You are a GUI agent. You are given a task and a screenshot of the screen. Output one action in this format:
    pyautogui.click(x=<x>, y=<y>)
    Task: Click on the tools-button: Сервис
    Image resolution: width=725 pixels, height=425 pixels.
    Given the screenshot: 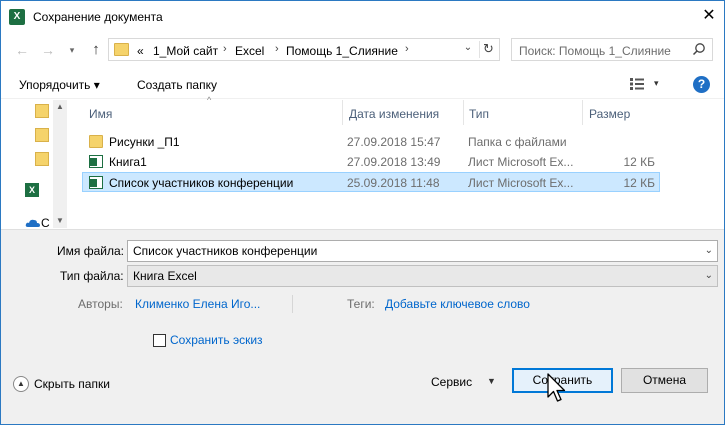 What is the action you would take?
    pyautogui.click(x=451, y=382)
    